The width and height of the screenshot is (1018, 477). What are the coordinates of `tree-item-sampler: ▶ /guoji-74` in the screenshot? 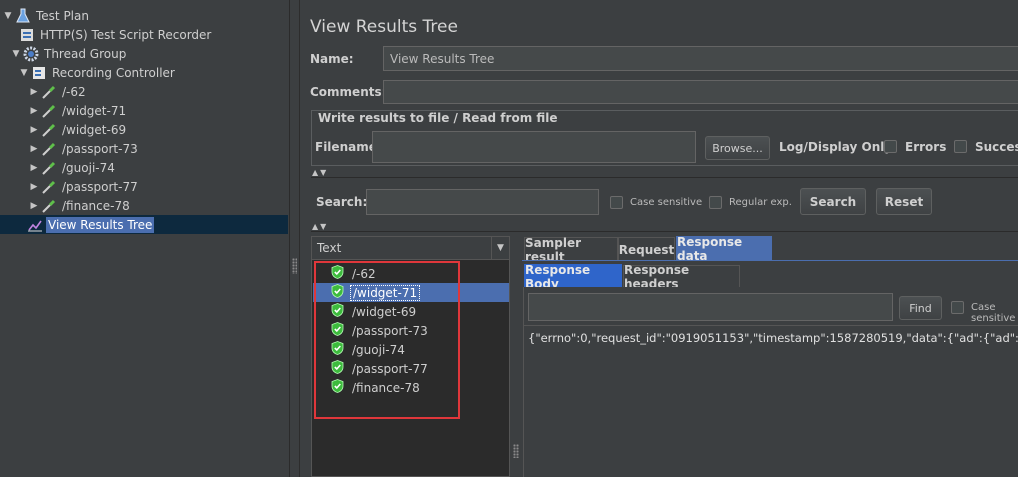 It's located at (72, 167).